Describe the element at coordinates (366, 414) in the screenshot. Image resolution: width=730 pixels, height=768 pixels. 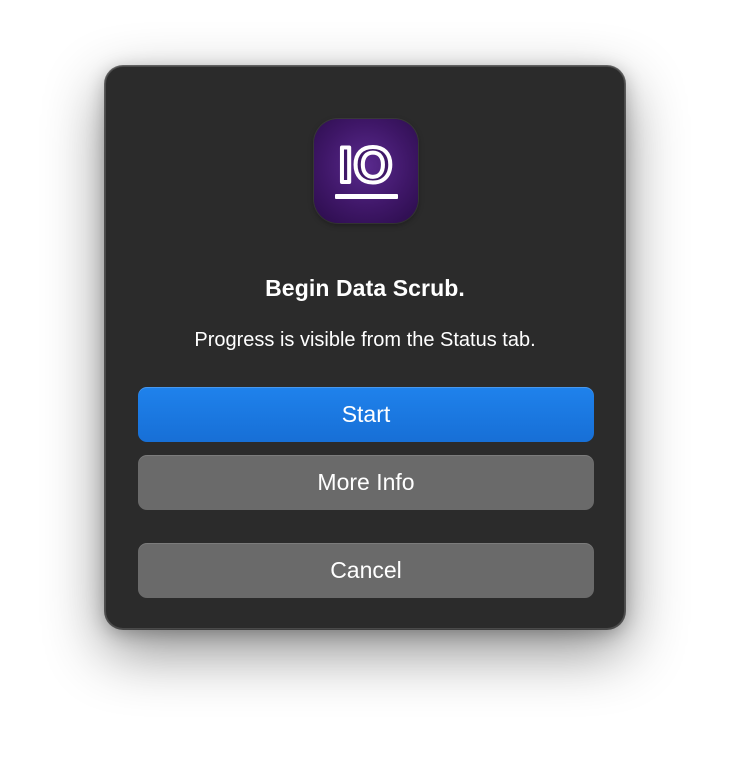
I see `start-button: Start` at that location.